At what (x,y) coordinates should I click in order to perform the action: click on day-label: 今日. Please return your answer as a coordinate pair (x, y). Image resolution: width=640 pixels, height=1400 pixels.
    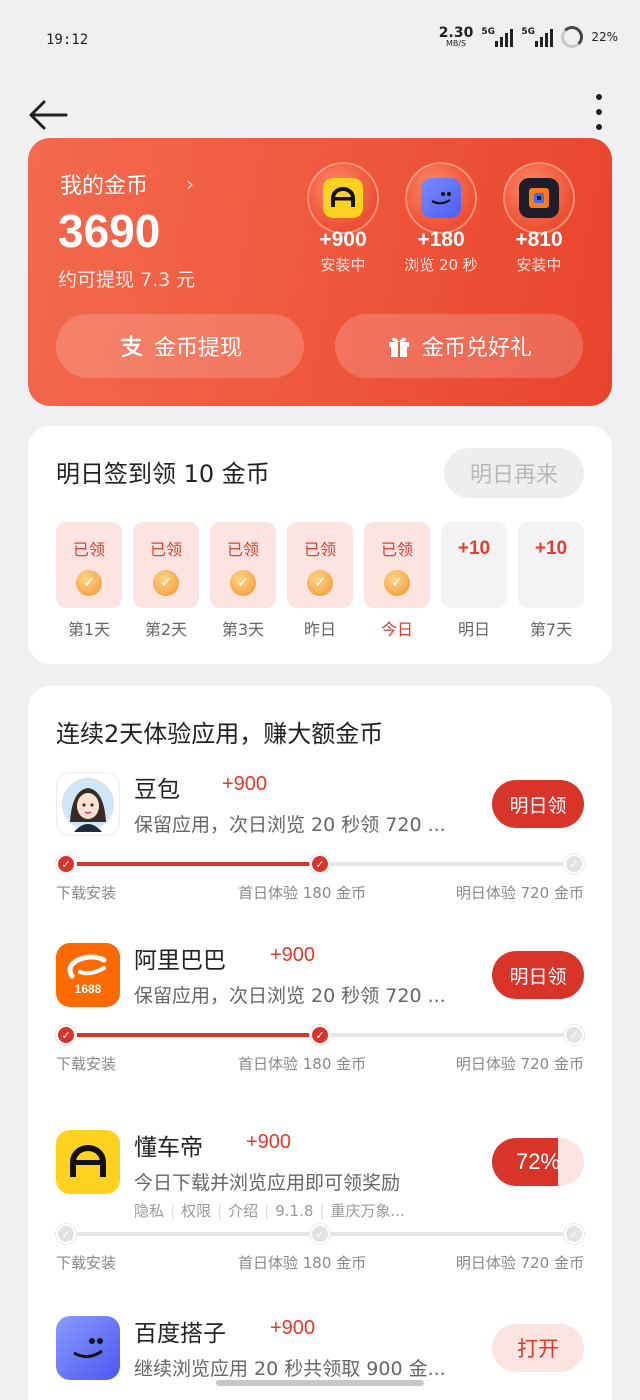
    Looking at the image, I should click on (396, 629).